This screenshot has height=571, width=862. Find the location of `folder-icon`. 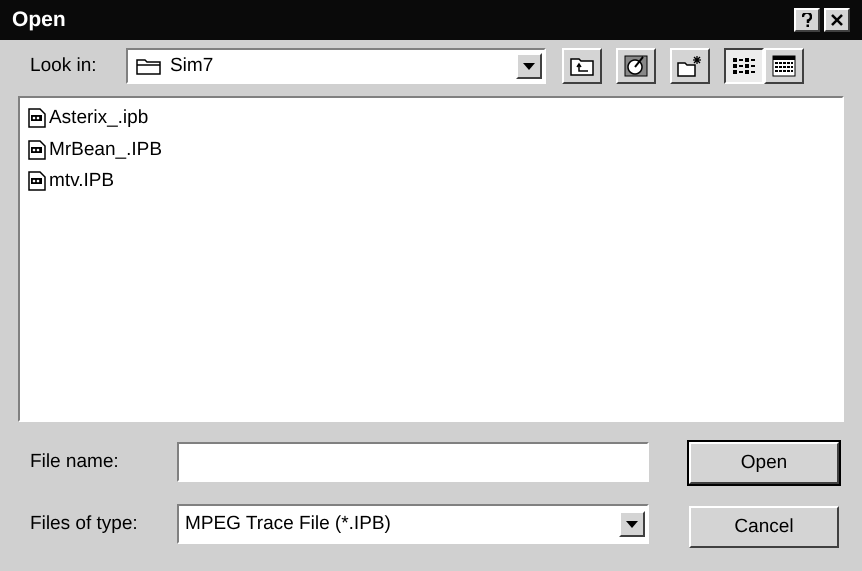

folder-icon is located at coordinates (149, 66).